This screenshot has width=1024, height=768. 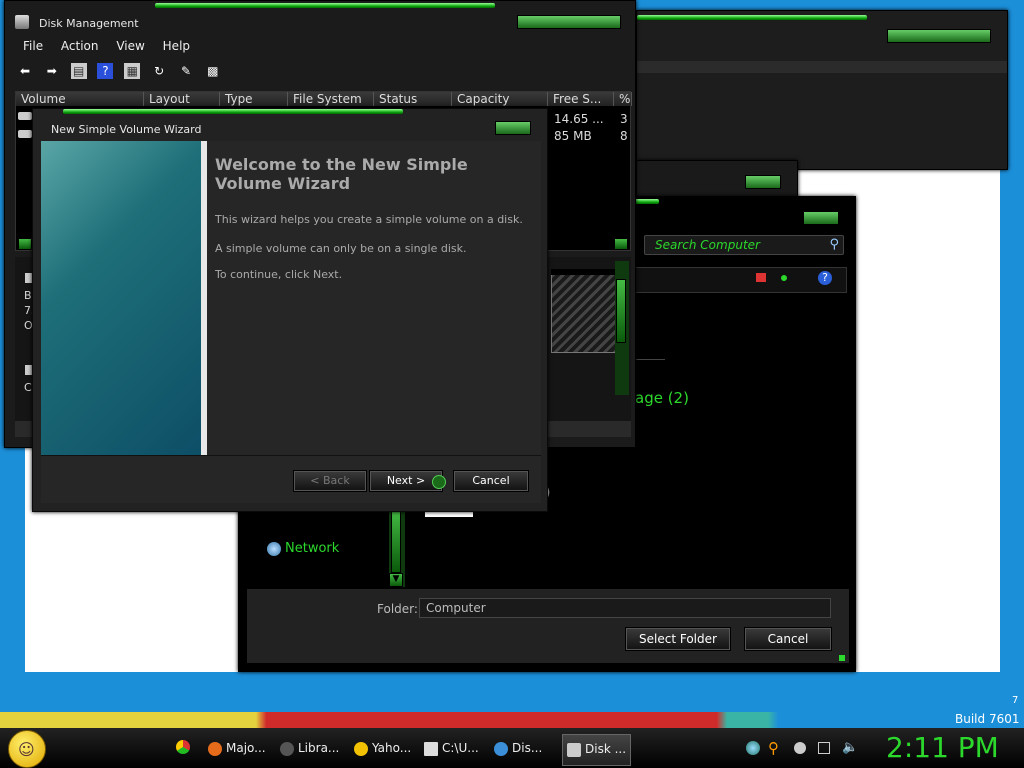 What do you see at coordinates (233, 111) in the screenshot?
I see `wizard-accent` at bounding box center [233, 111].